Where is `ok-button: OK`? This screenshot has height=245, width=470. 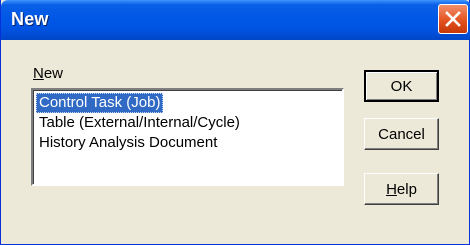
ok-button: OK is located at coordinates (401, 86).